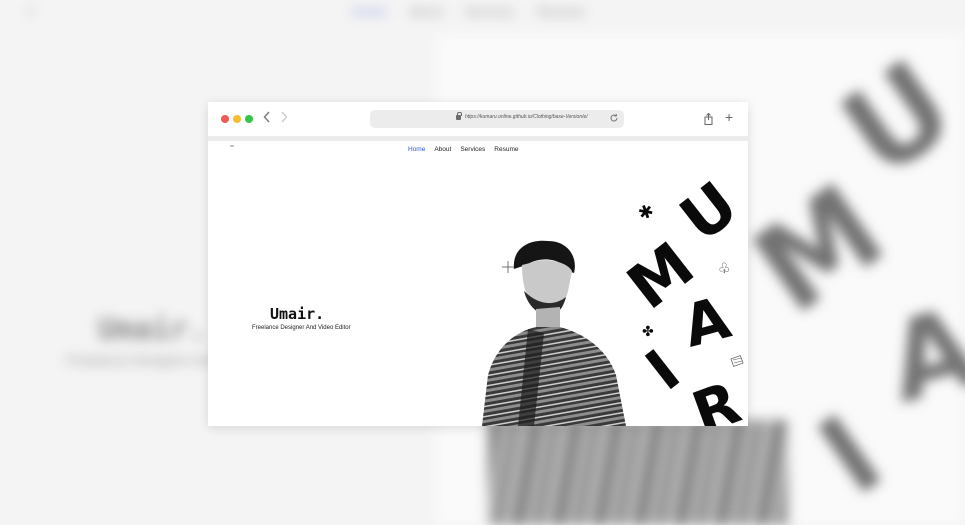  What do you see at coordinates (919, 355) in the screenshot?
I see `bg-letter-a: A` at bounding box center [919, 355].